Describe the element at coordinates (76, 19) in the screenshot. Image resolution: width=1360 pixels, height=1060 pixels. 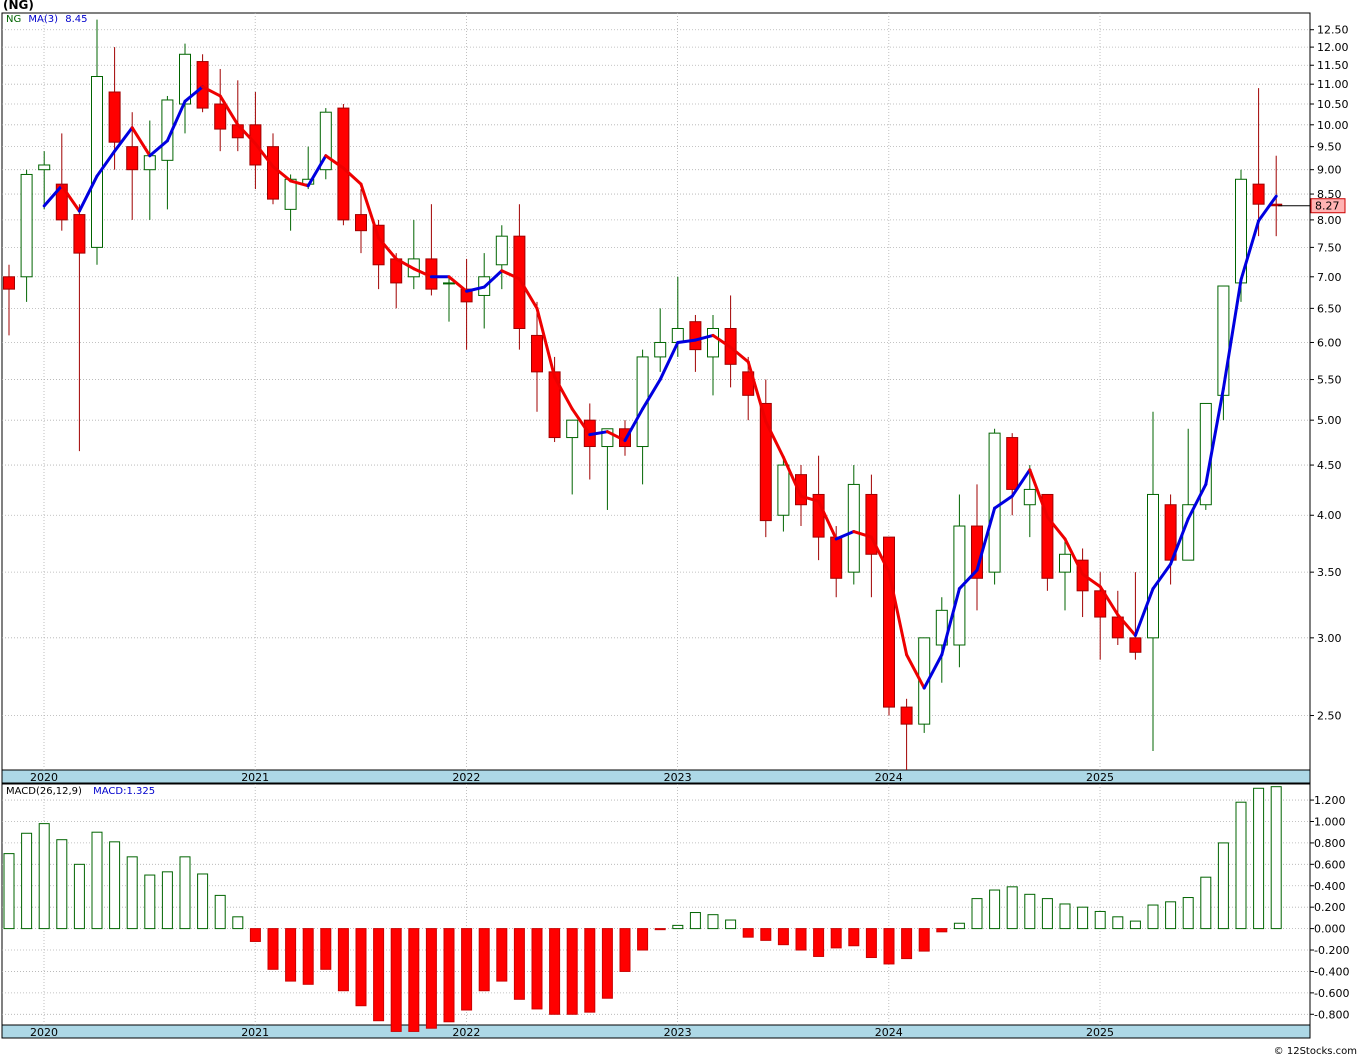
I see `price-legend-ma-value: 8.45` at that location.